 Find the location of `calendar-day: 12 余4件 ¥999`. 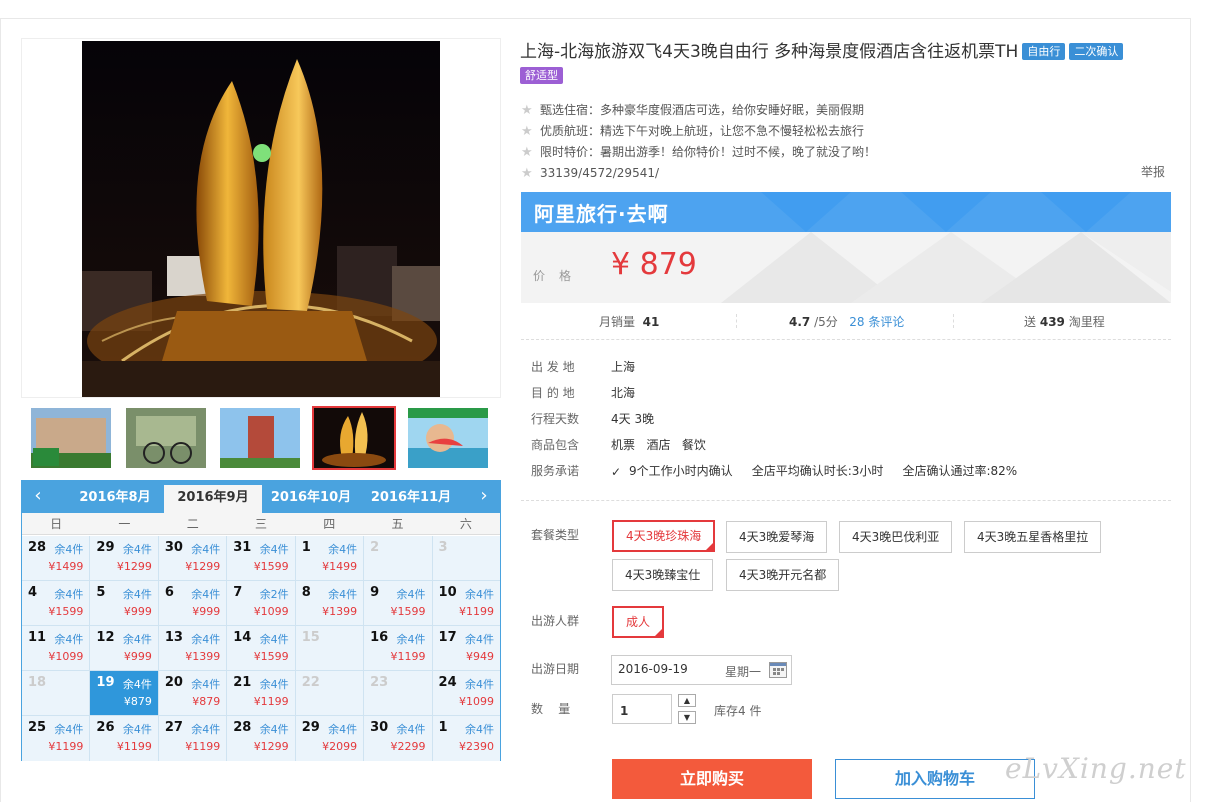

calendar-day: 12 余4件 ¥999 is located at coordinates (124, 648).